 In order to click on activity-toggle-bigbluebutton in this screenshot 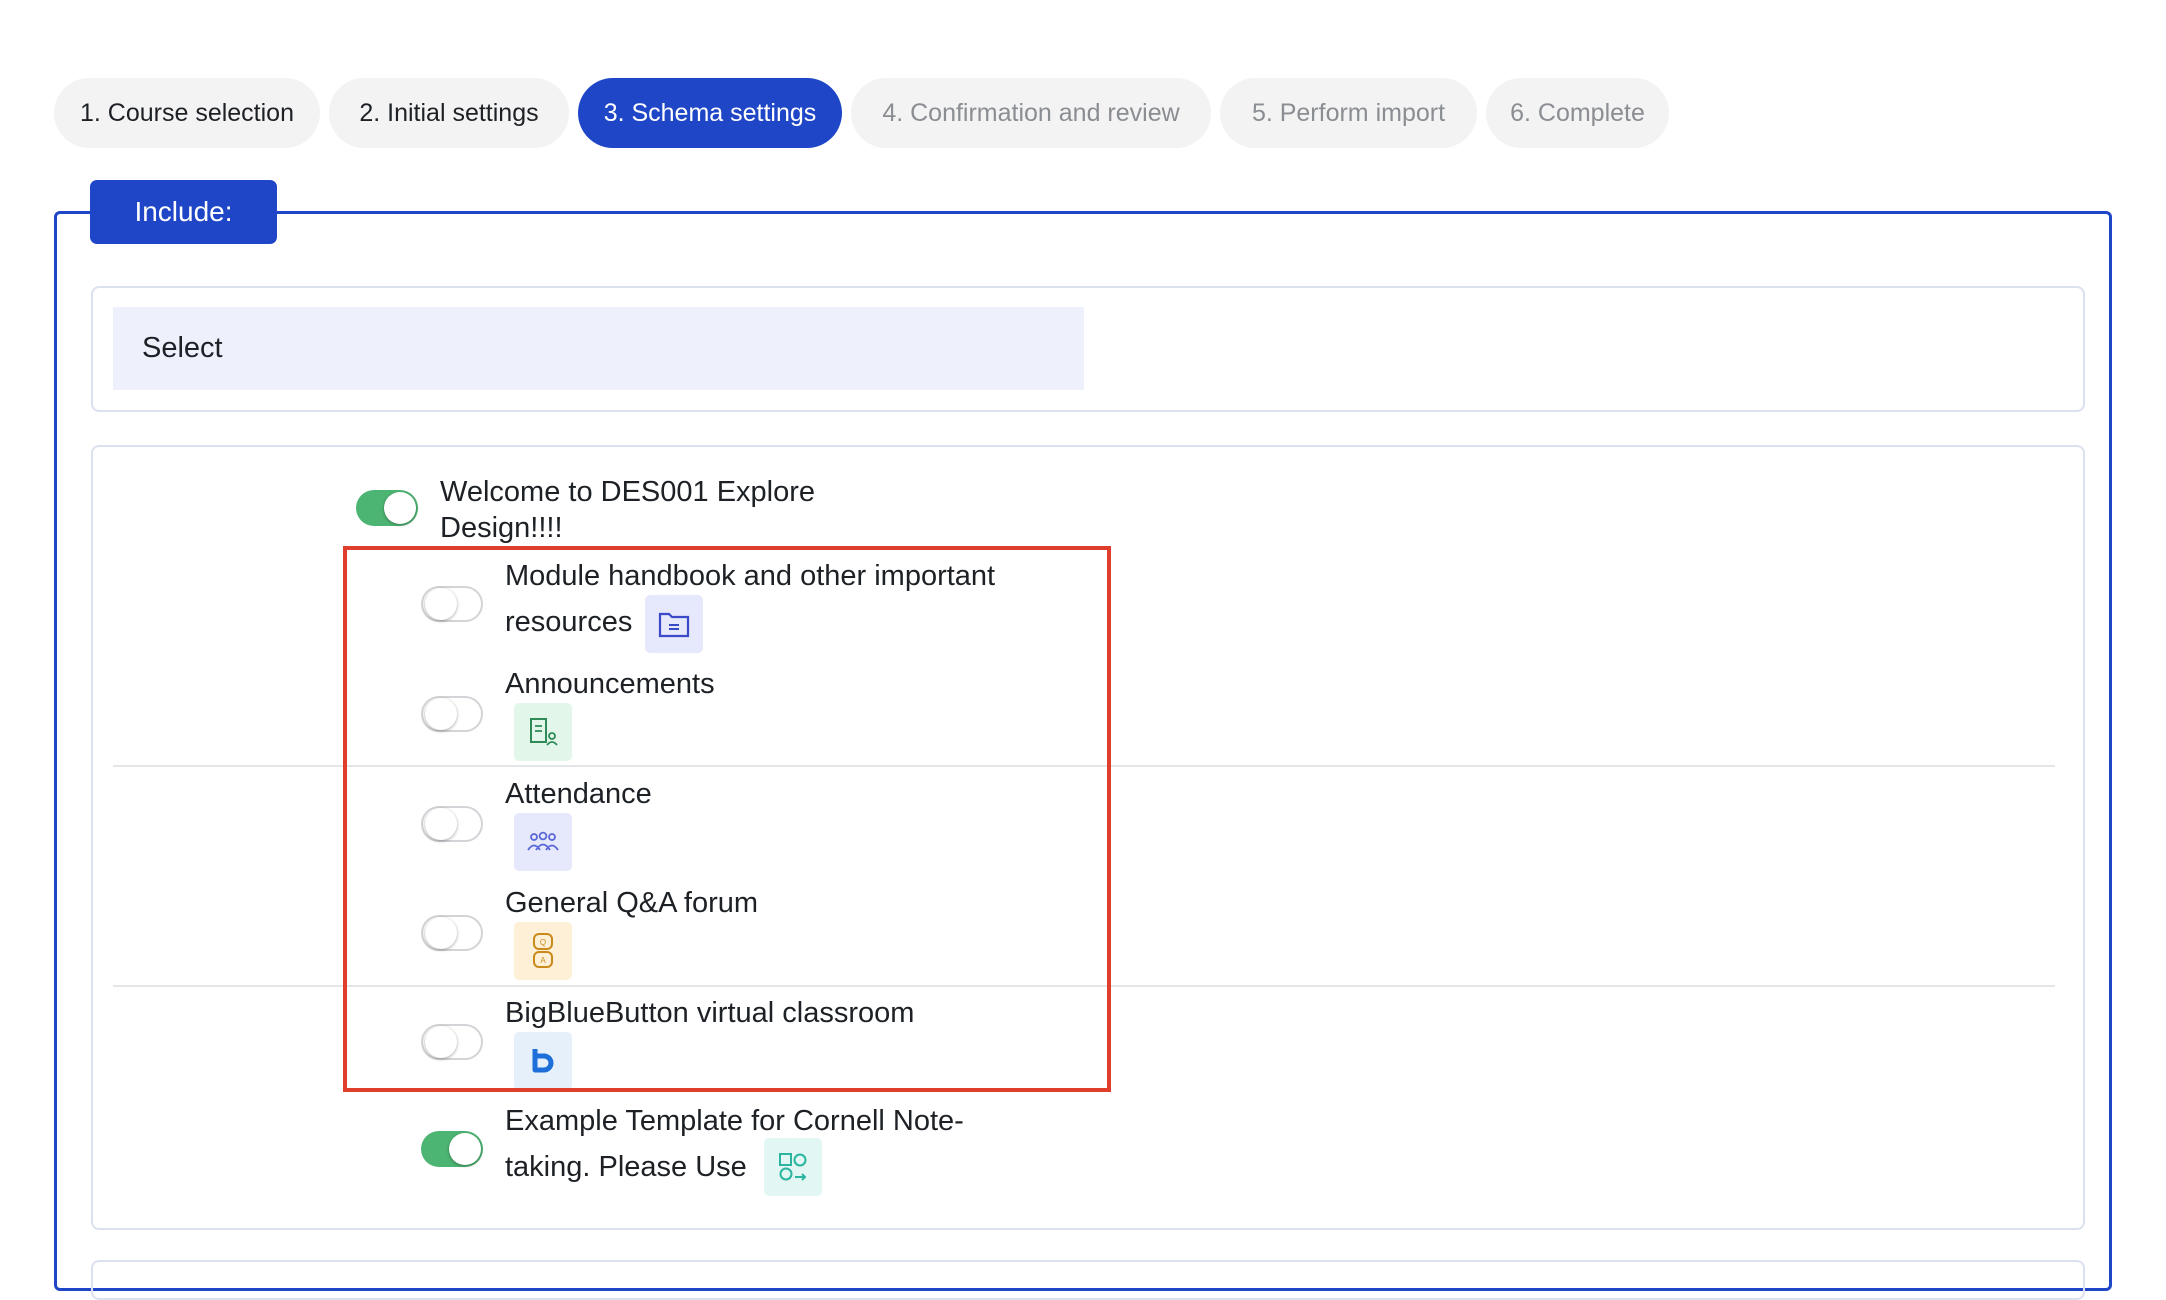, I will do `click(452, 1042)`.